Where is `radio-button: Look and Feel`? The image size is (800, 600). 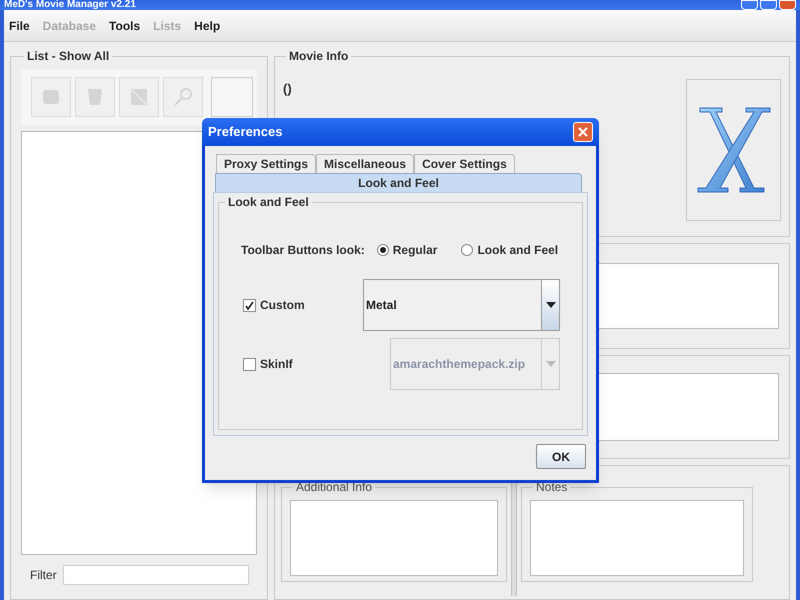
radio-button: Look and Feel is located at coordinates (509, 250).